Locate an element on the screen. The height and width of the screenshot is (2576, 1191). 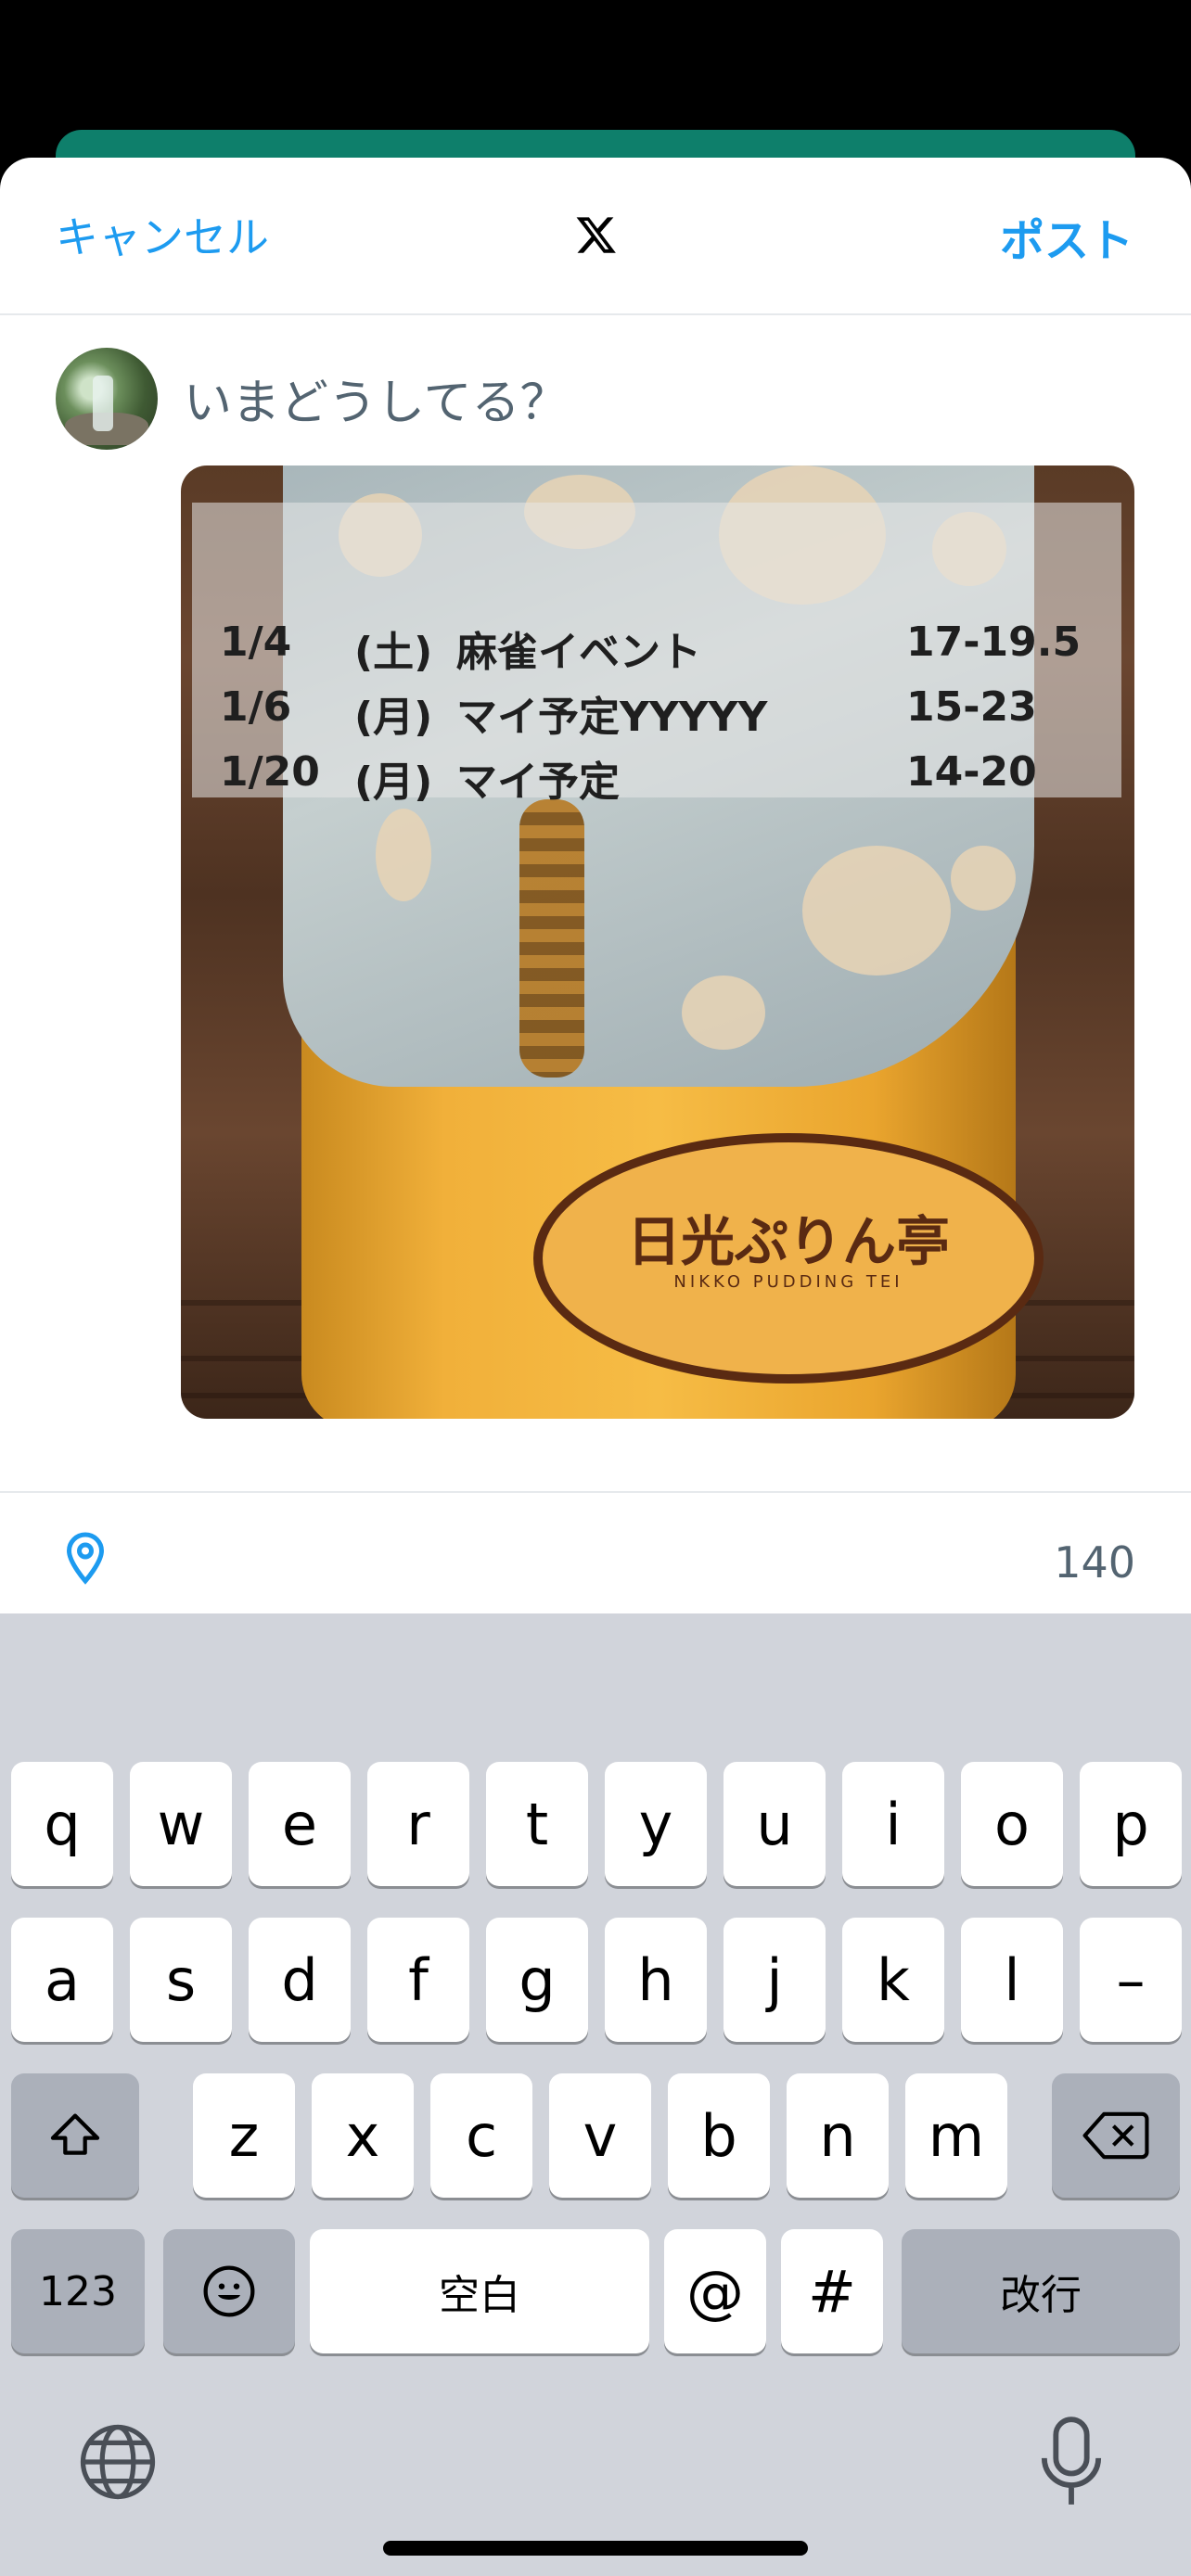
key-m: m is located at coordinates (956, 2136).